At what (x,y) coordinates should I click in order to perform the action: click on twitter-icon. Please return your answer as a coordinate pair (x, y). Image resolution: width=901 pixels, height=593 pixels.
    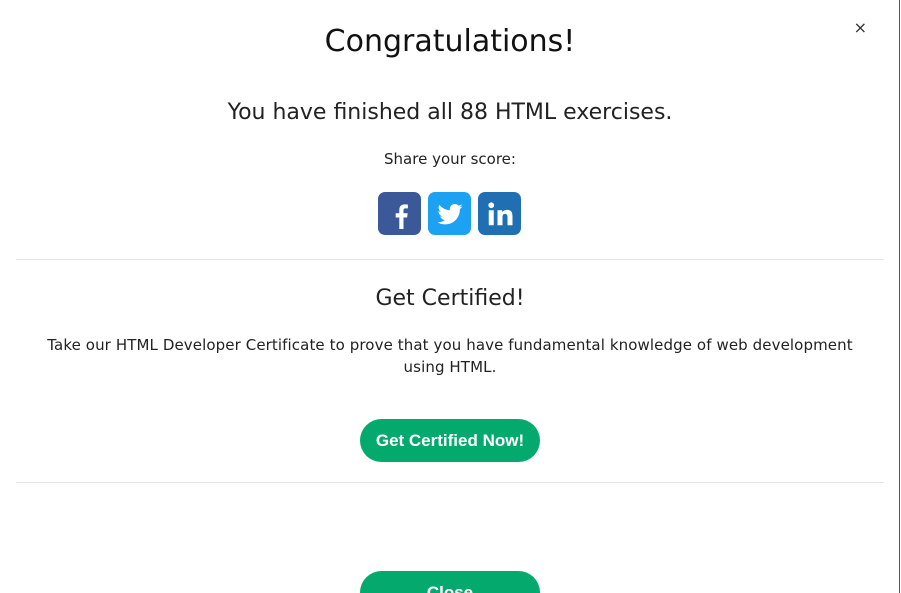
    Looking at the image, I should click on (449, 213).